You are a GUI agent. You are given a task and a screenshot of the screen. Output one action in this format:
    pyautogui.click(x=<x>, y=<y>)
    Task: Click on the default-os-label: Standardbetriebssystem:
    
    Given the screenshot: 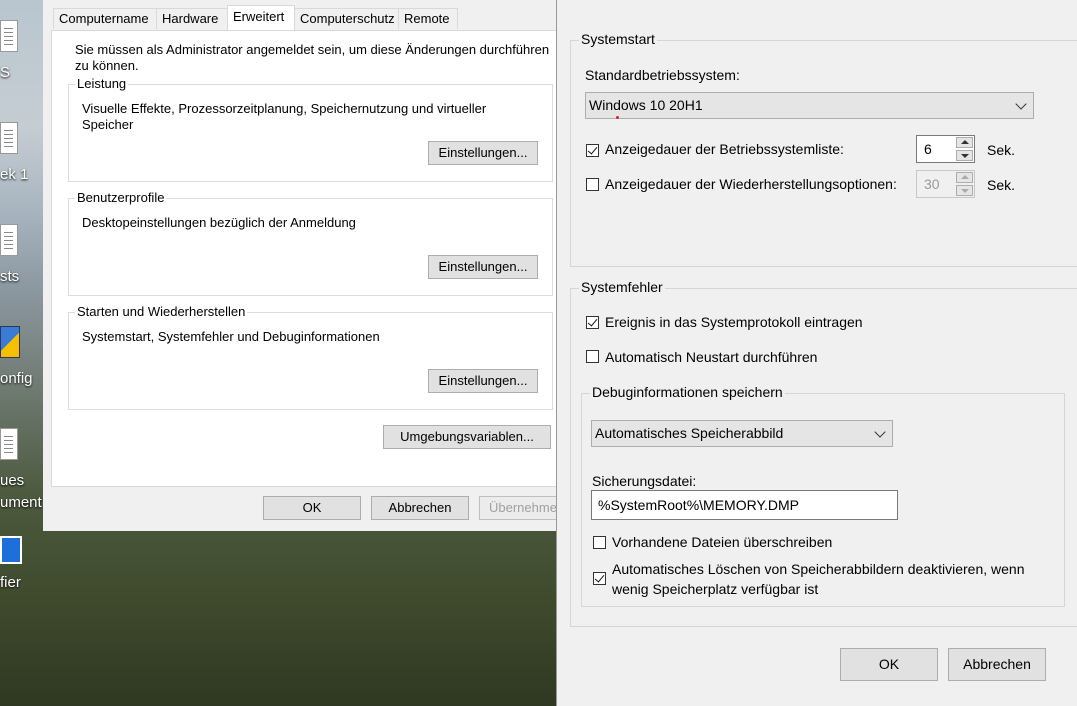 What is the action you would take?
    pyautogui.click(x=662, y=75)
    